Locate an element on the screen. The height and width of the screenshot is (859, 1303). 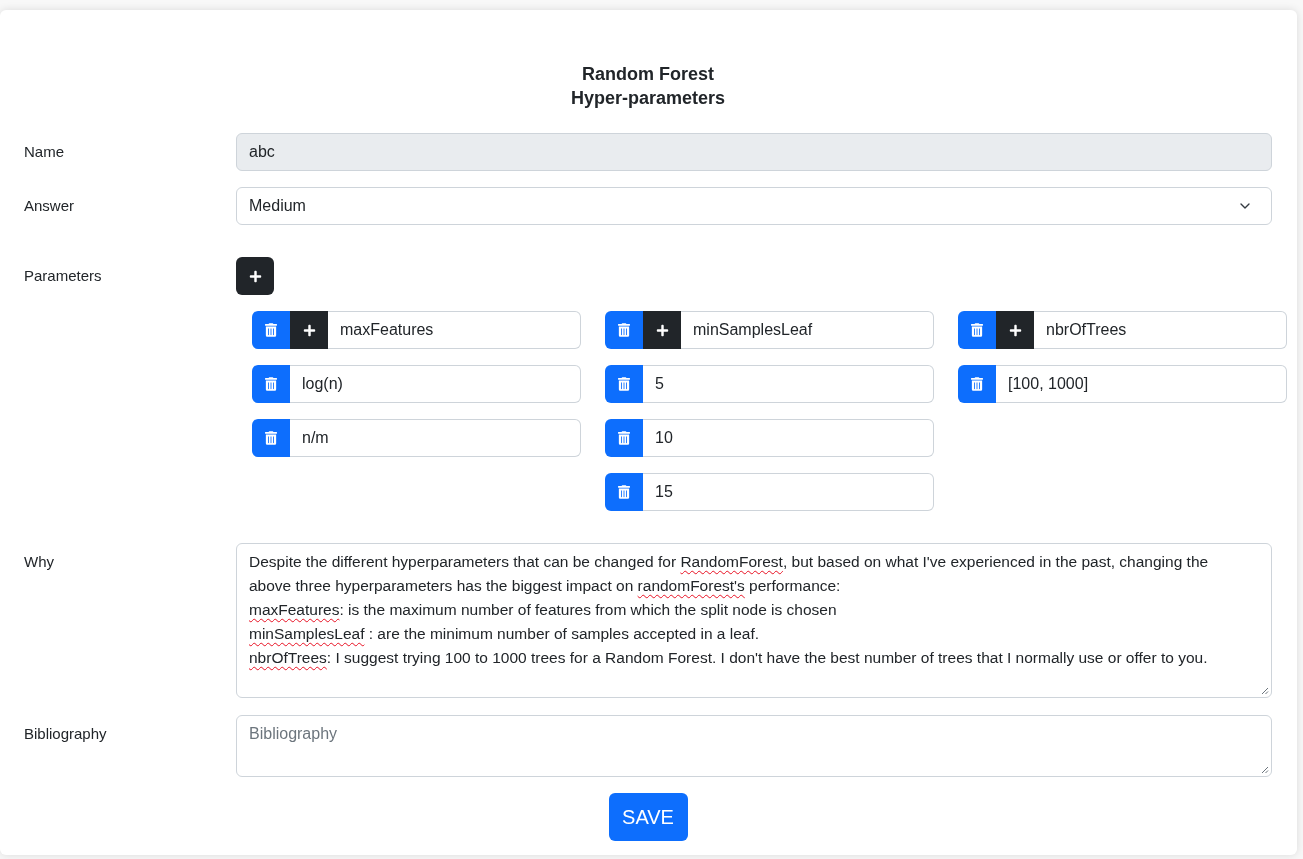
input-field: n/m is located at coordinates (435, 438).